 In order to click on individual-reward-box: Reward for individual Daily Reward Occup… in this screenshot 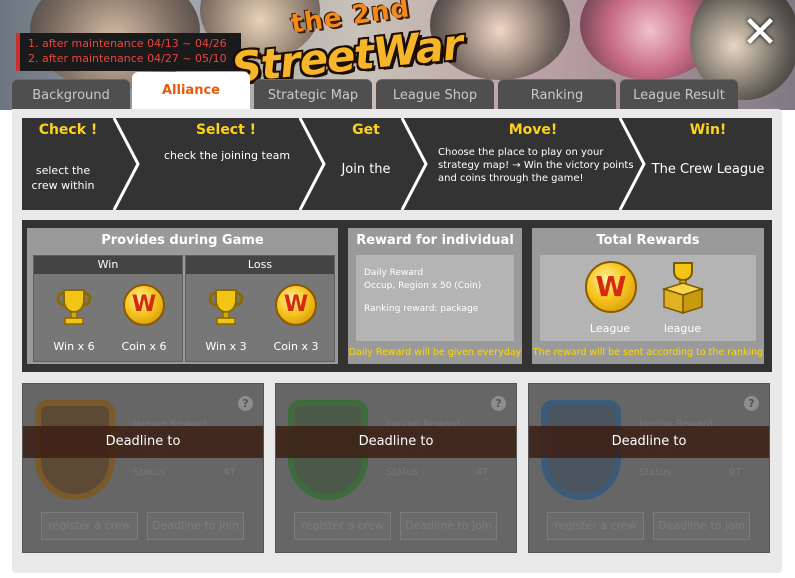, I will do `click(435, 296)`.